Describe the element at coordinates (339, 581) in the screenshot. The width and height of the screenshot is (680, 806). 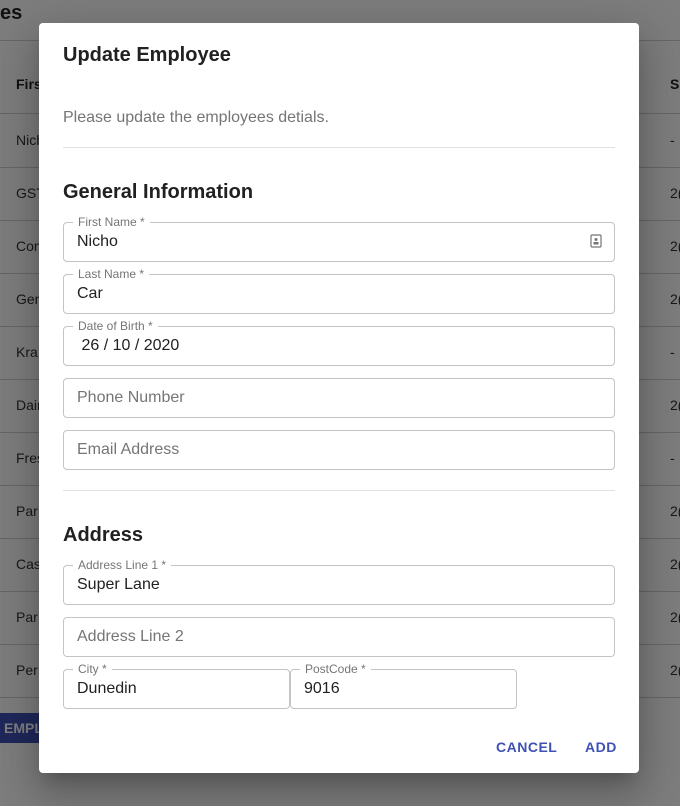
I see `address-line-1-field: Address Line 1 * Super Lane` at that location.